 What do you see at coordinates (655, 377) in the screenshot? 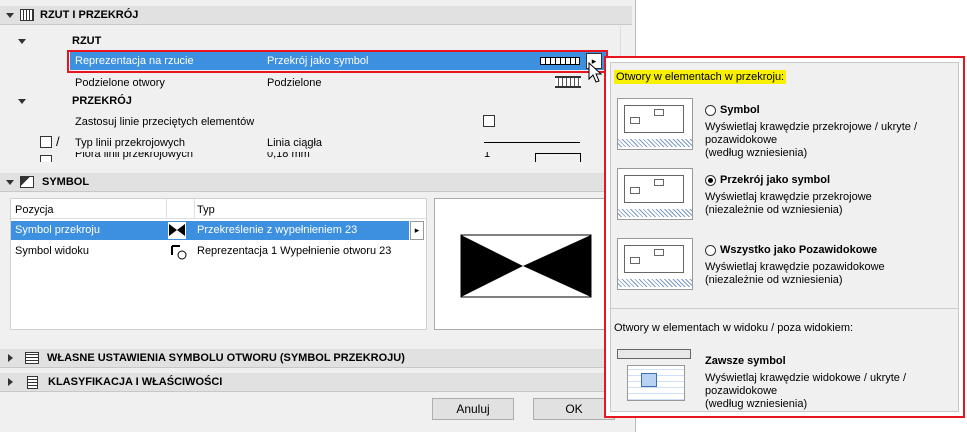
I see `always-symbol-thumbnail` at bounding box center [655, 377].